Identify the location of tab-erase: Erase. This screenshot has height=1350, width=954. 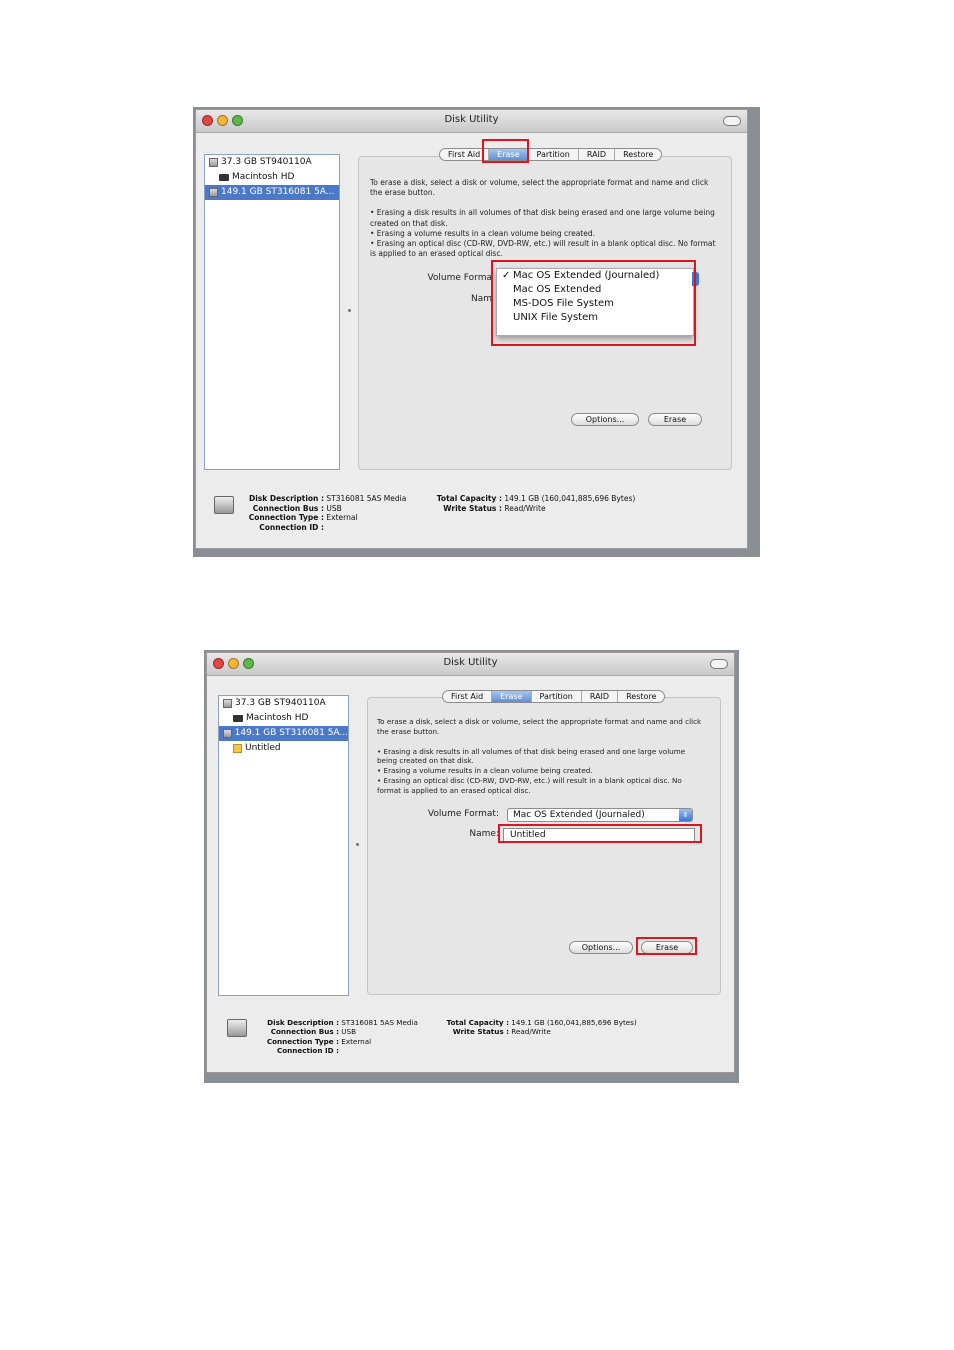
(512, 696).